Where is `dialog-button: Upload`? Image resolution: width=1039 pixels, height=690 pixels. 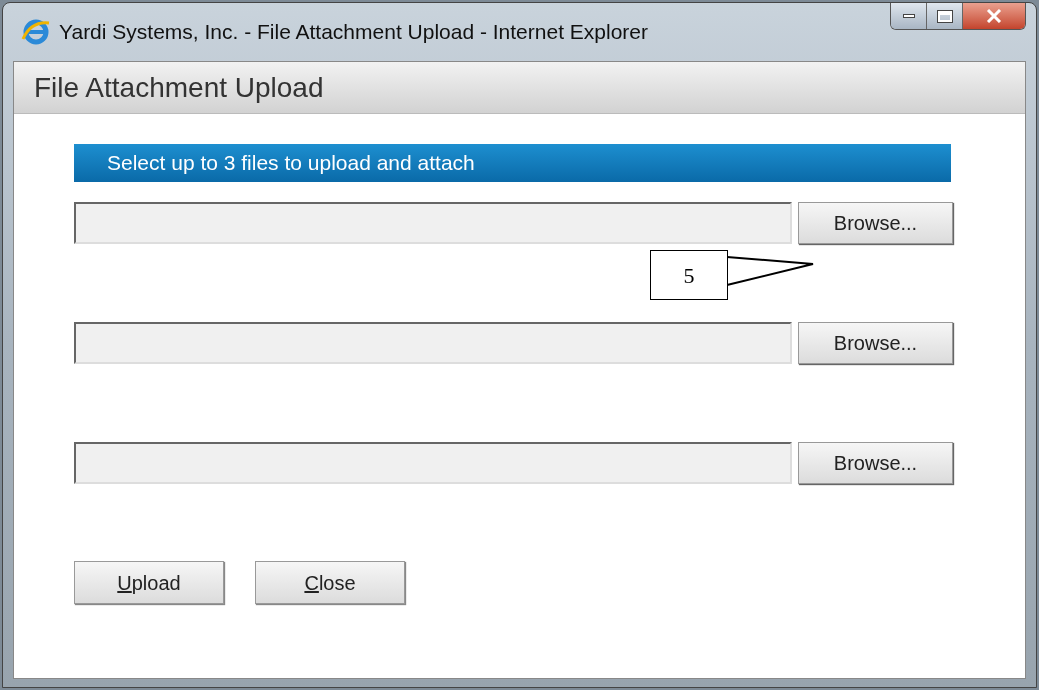
dialog-button: Upload is located at coordinates (149, 582).